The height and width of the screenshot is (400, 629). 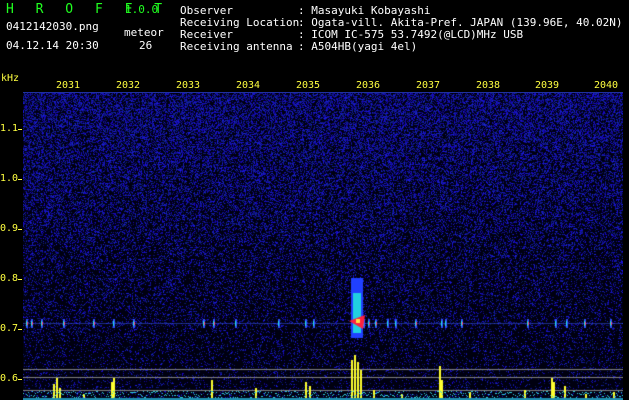 What do you see at coordinates (146, 45) in the screenshot?
I see `meteor-count: 26` at bounding box center [146, 45].